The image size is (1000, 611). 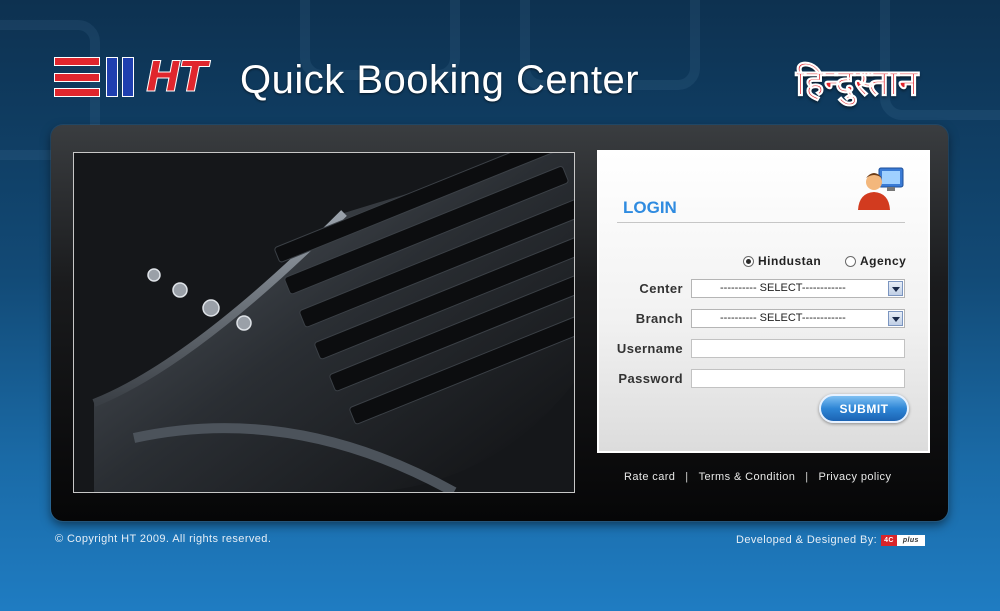 What do you see at coordinates (889, 540) in the screenshot?
I see `developer-logo-part: 4C` at bounding box center [889, 540].